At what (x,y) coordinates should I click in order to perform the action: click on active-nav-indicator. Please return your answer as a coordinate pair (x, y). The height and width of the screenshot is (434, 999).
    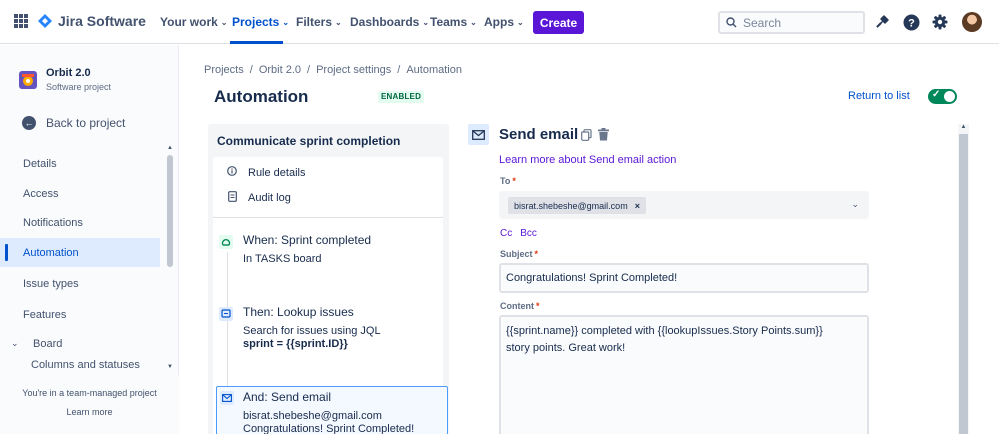
    Looking at the image, I should click on (256, 42).